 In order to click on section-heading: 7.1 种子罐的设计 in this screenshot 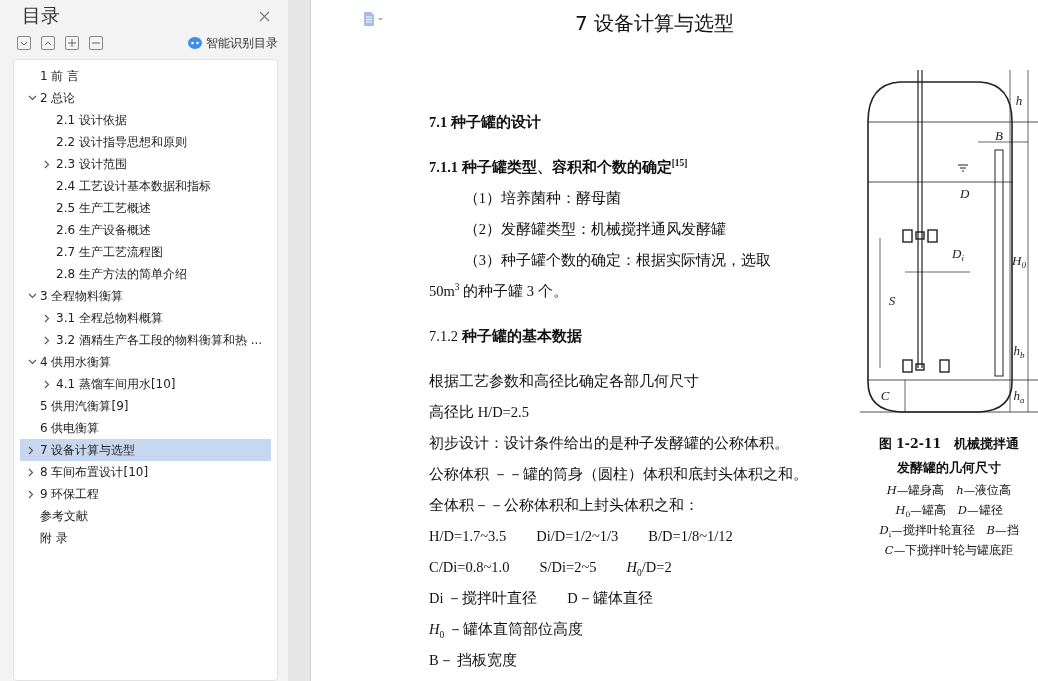, I will do `click(485, 122)`.